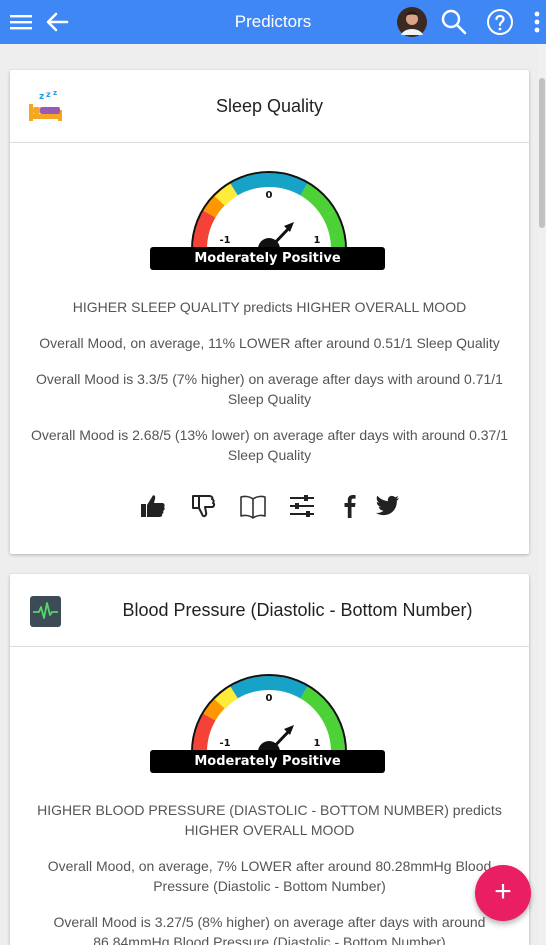  I want to click on card-header: z z z Sleep Quality, so click(269, 106).